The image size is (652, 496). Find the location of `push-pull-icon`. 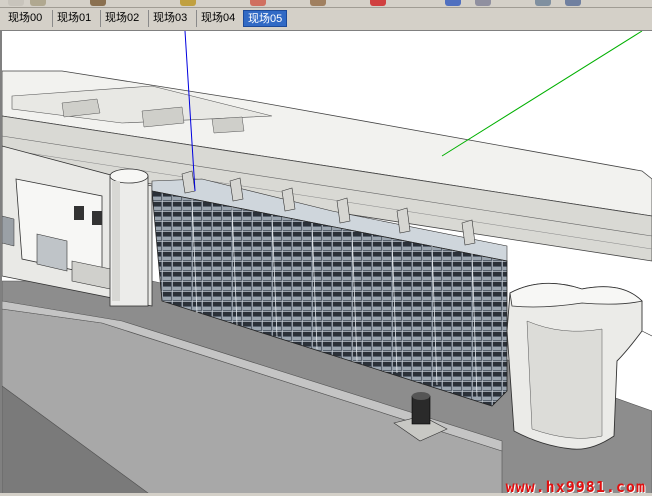

push-pull-icon is located at coordinates (188, 3).